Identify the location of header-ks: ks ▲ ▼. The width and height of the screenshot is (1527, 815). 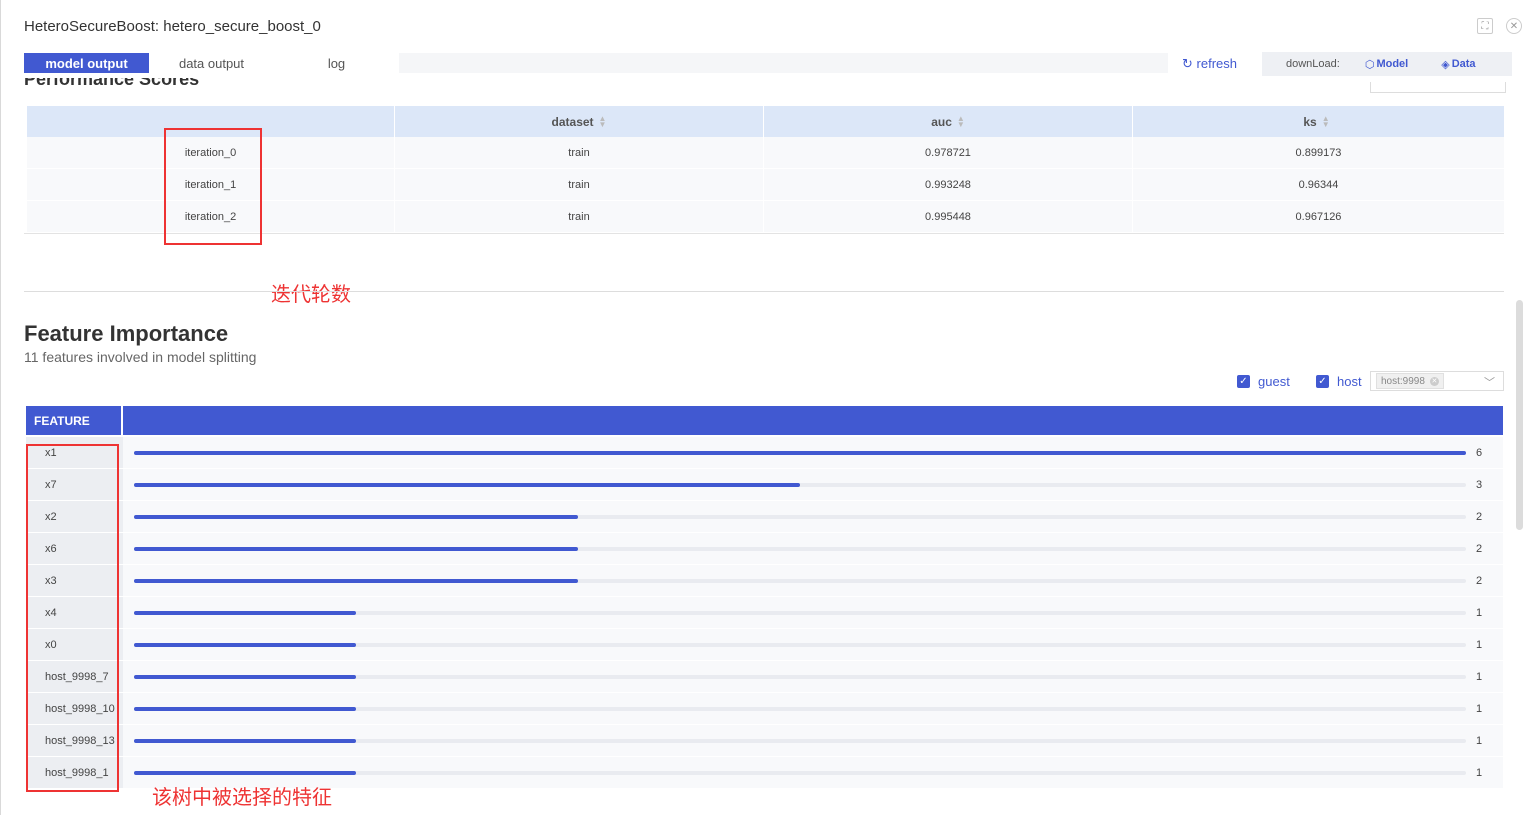
(1316, 121).